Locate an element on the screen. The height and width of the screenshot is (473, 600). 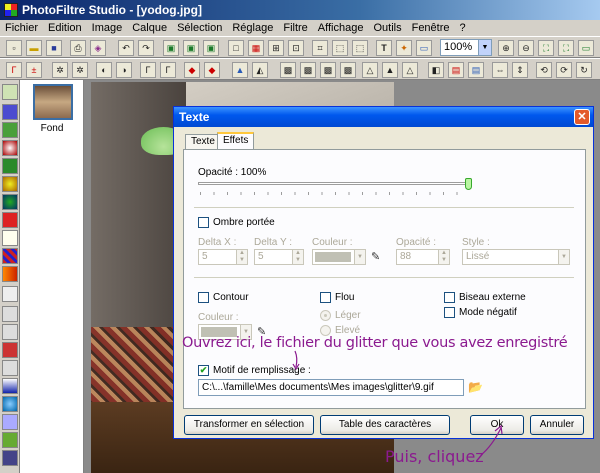
screen-tool-icon is located at coordinates (10, 130).